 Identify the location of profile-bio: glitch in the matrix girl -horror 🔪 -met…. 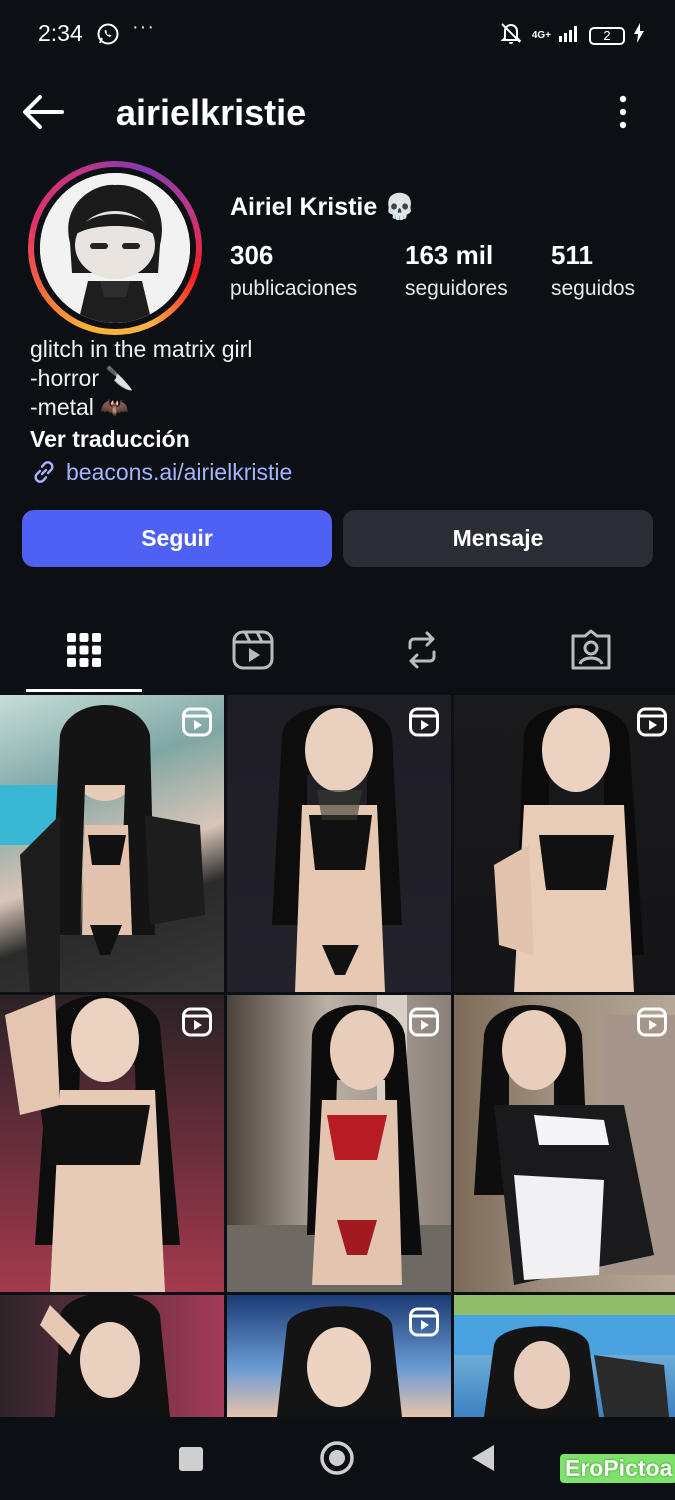
(141, 378).